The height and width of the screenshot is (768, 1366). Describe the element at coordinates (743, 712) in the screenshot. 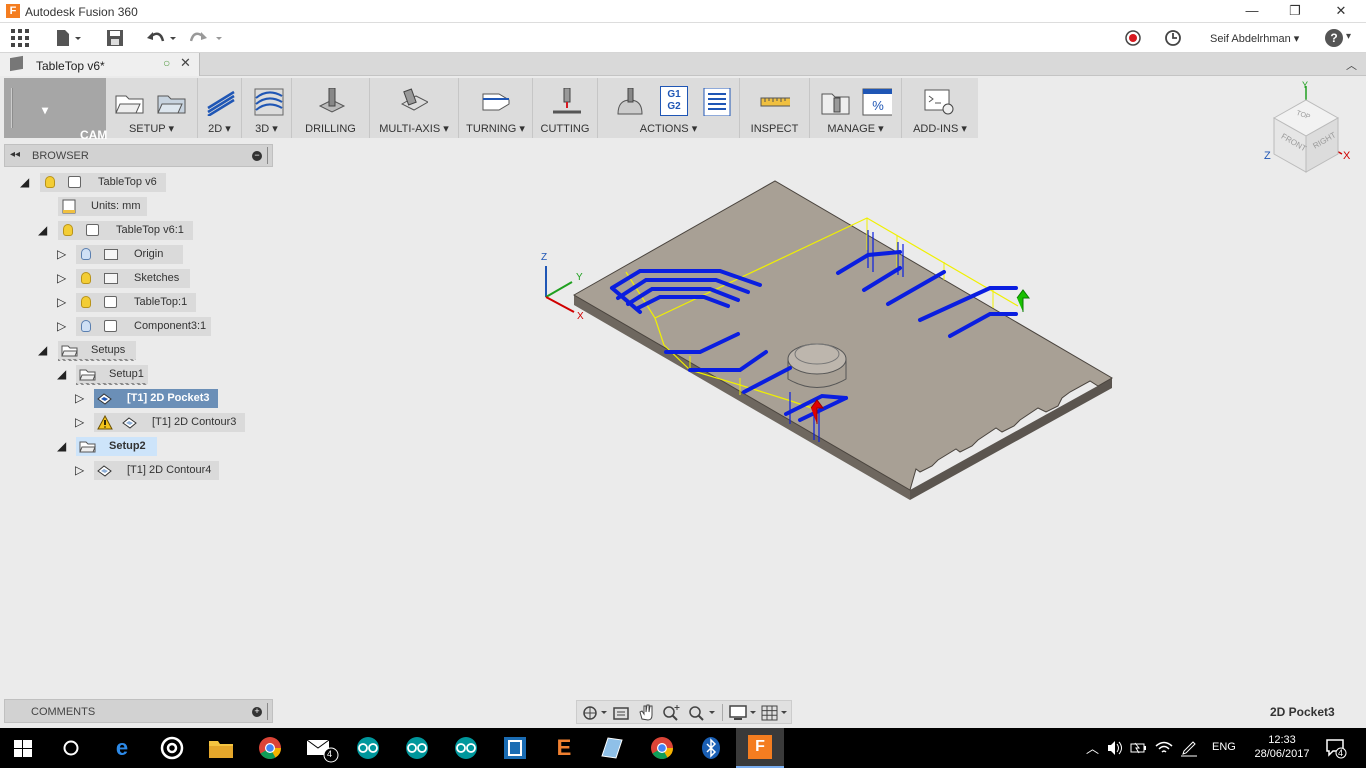

I see `display-settings-icon` at that location.